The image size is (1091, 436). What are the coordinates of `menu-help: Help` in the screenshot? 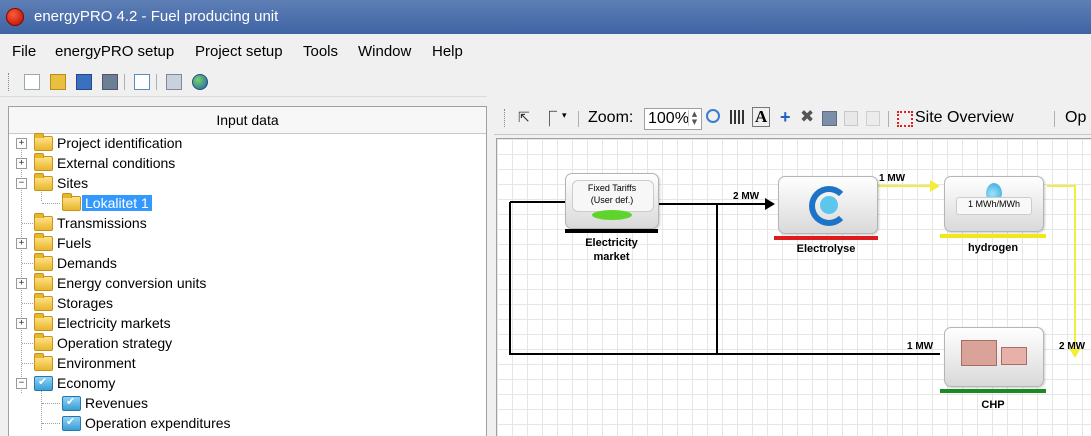 It's located at (447, 51).